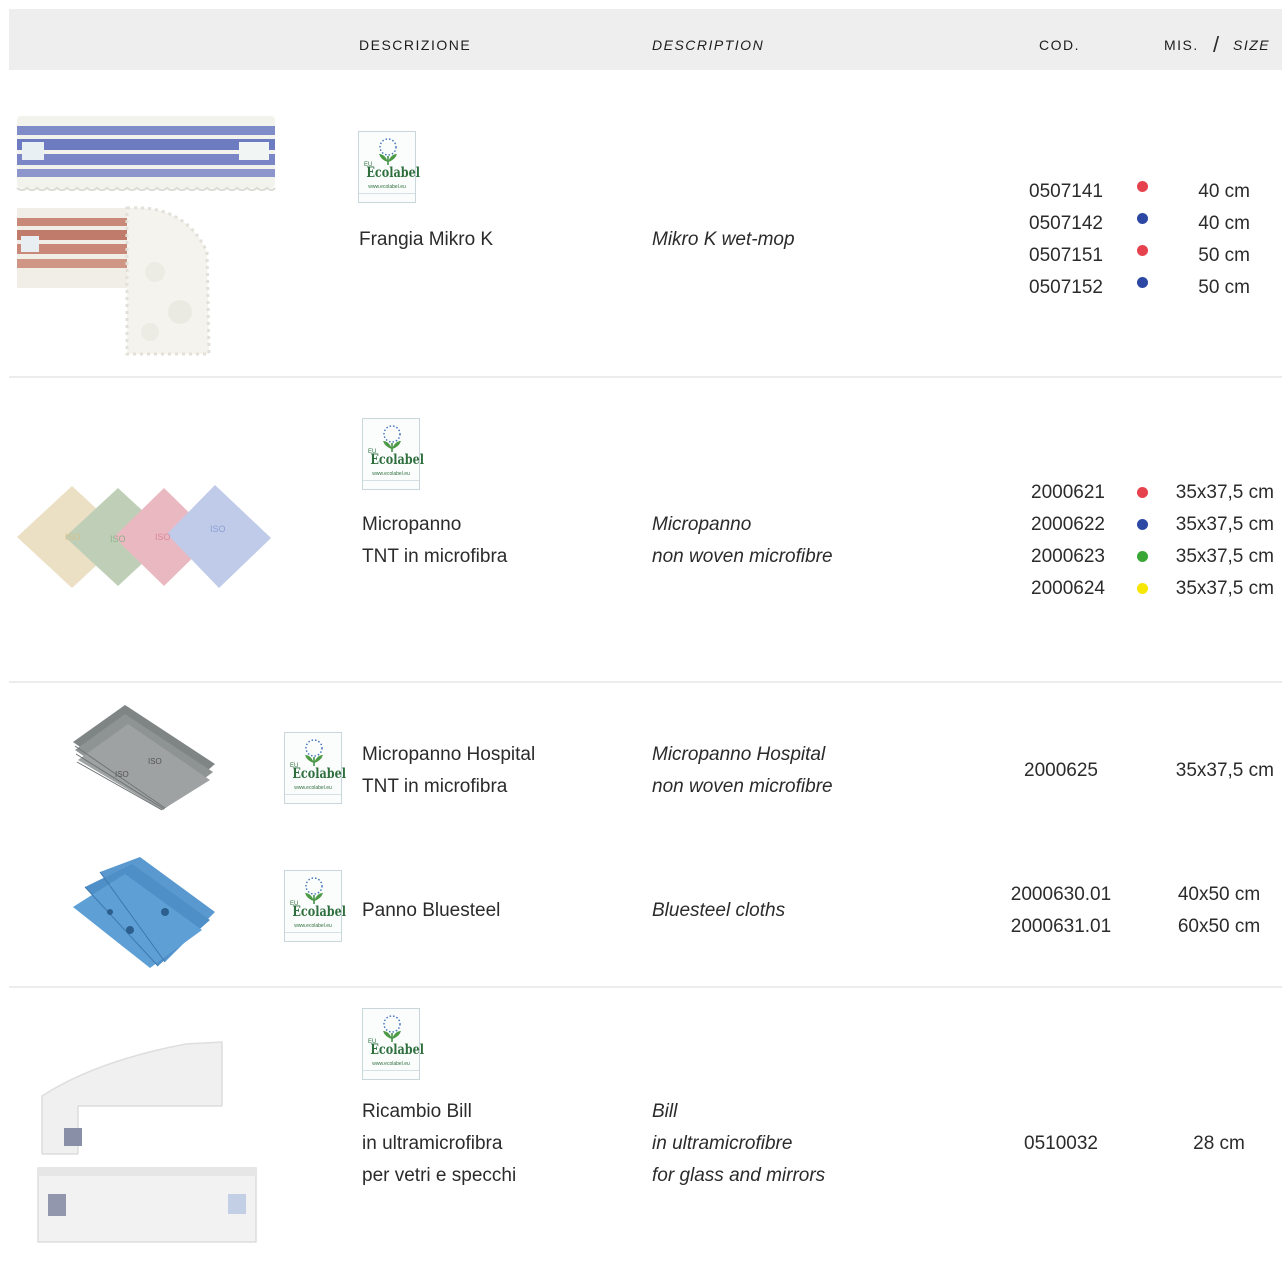  I want to click on product-image-micropanno-hospital: ISO ISO, so click(144, 758).